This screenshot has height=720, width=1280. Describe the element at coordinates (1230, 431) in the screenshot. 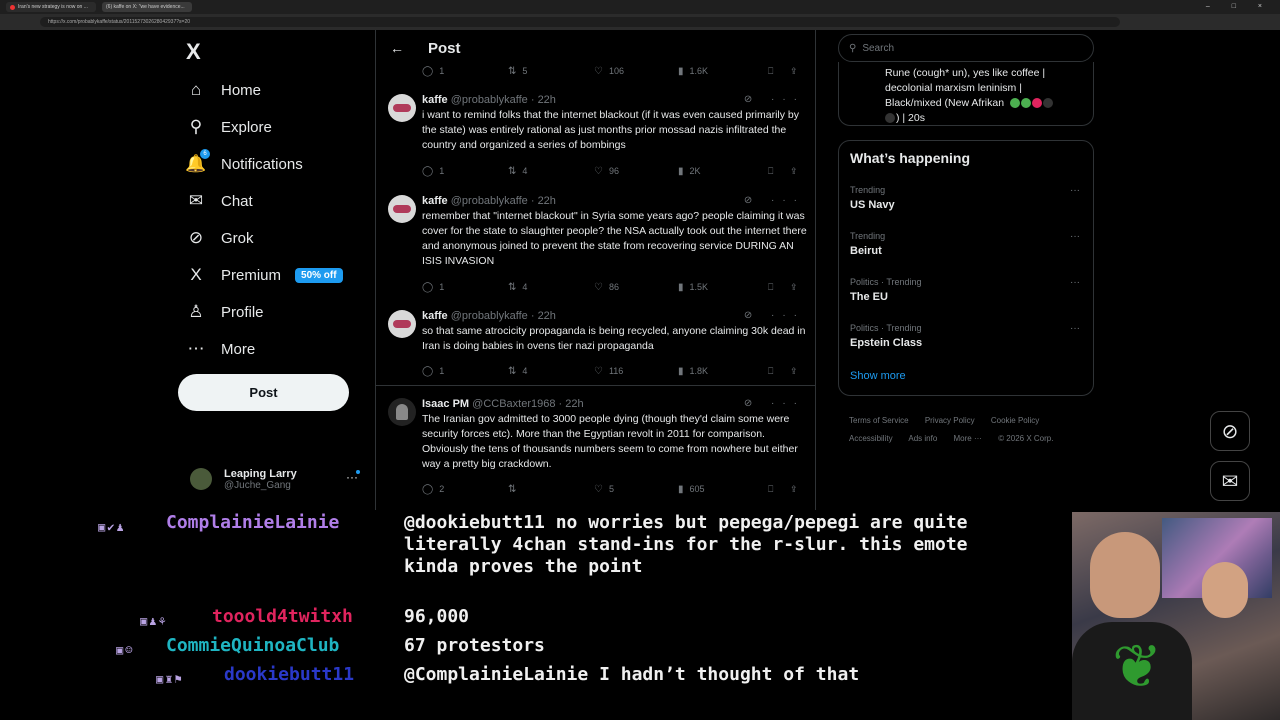

I see `grok-float-icon: ⊘` at that location.